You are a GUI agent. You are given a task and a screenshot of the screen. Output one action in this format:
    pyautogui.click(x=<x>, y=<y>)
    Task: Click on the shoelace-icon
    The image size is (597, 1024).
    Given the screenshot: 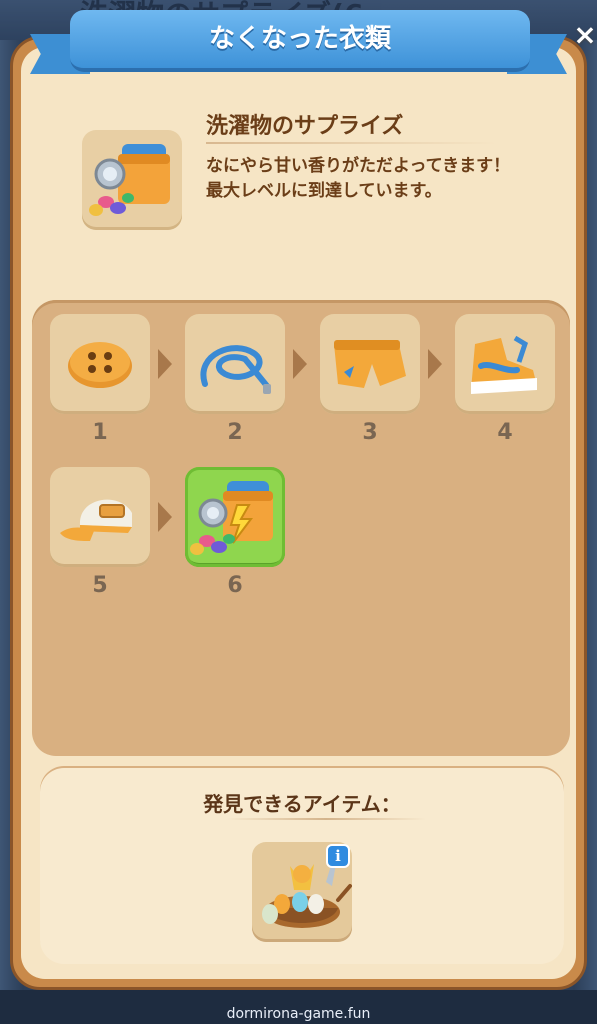 What is the action you would take?
    pyautogui.click(x=235, y=369)
    